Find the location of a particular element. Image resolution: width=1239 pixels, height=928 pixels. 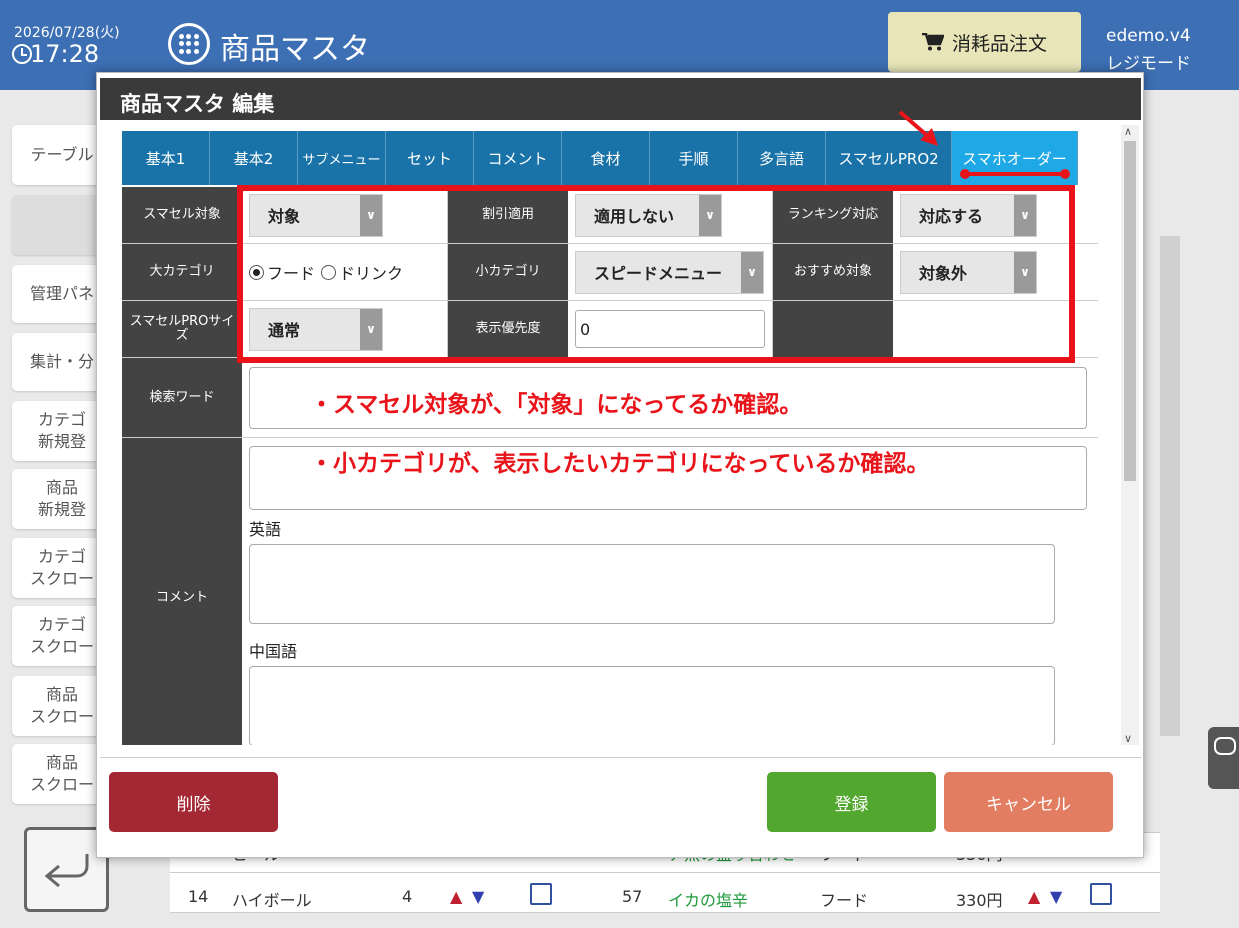

scroll-up-icon: ∧ is located at coordinates (1128, 131).